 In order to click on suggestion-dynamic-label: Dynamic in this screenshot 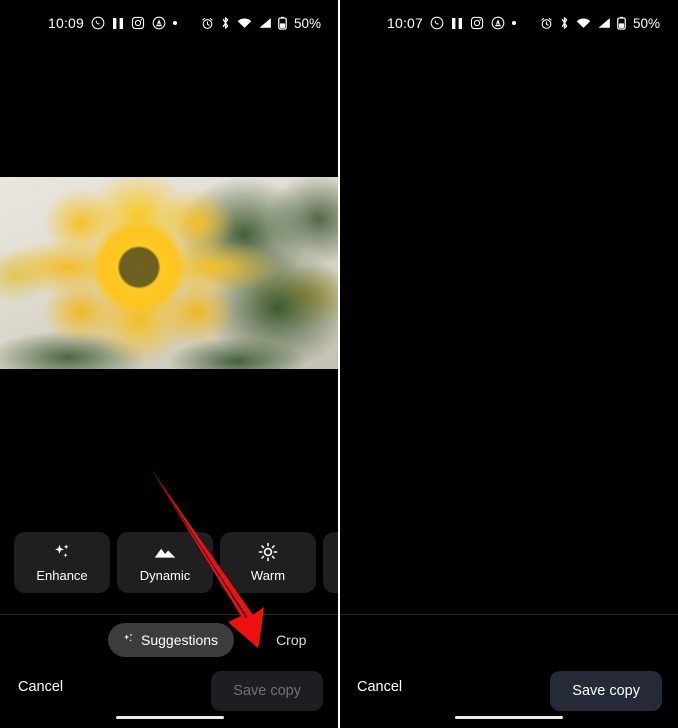, I will do `click(165, 575)`.